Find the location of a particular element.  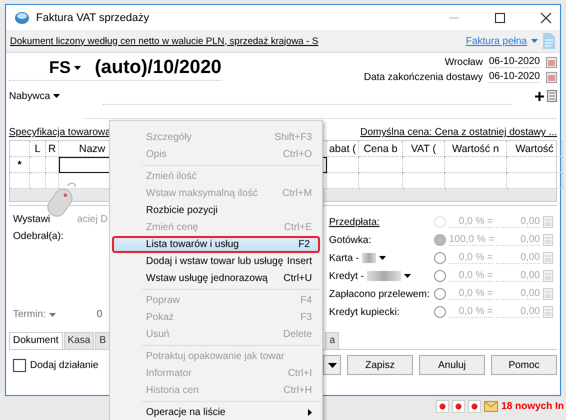

dialog-button: Zapisz is located at coordinates (380, 365).